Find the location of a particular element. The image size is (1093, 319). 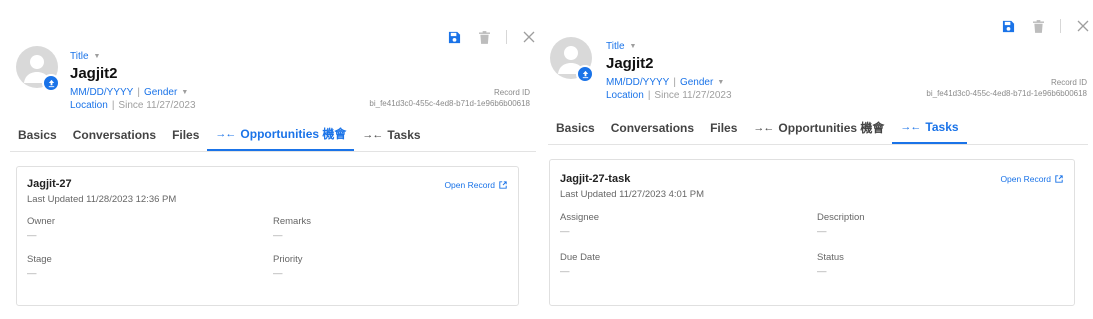

status-label: Status is located at coordinates (830, 257).